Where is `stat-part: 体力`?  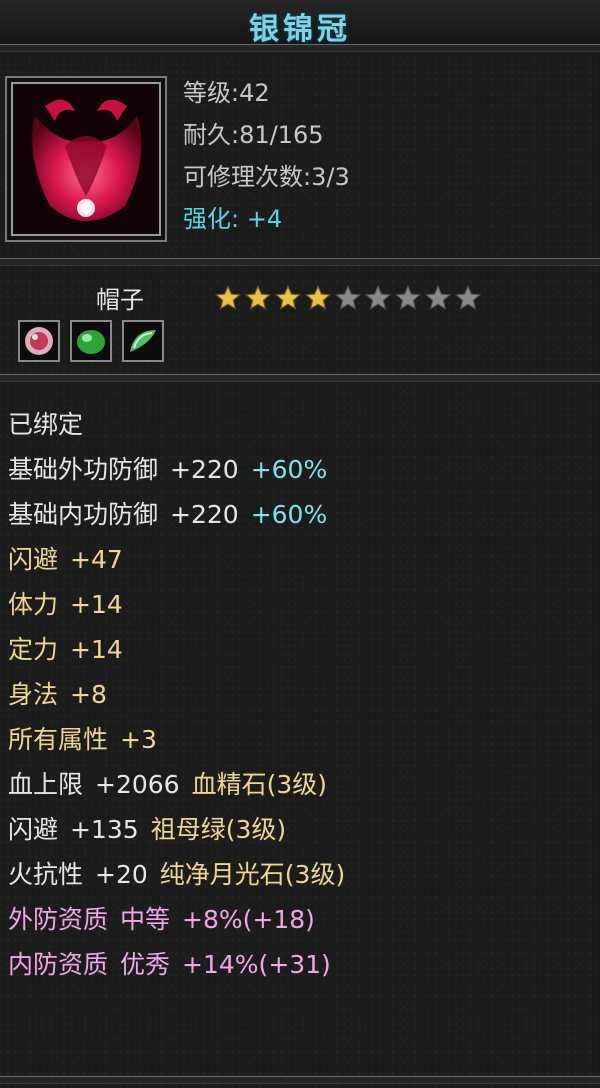 stat-part: 体力 is located at coordinates (33, 604).